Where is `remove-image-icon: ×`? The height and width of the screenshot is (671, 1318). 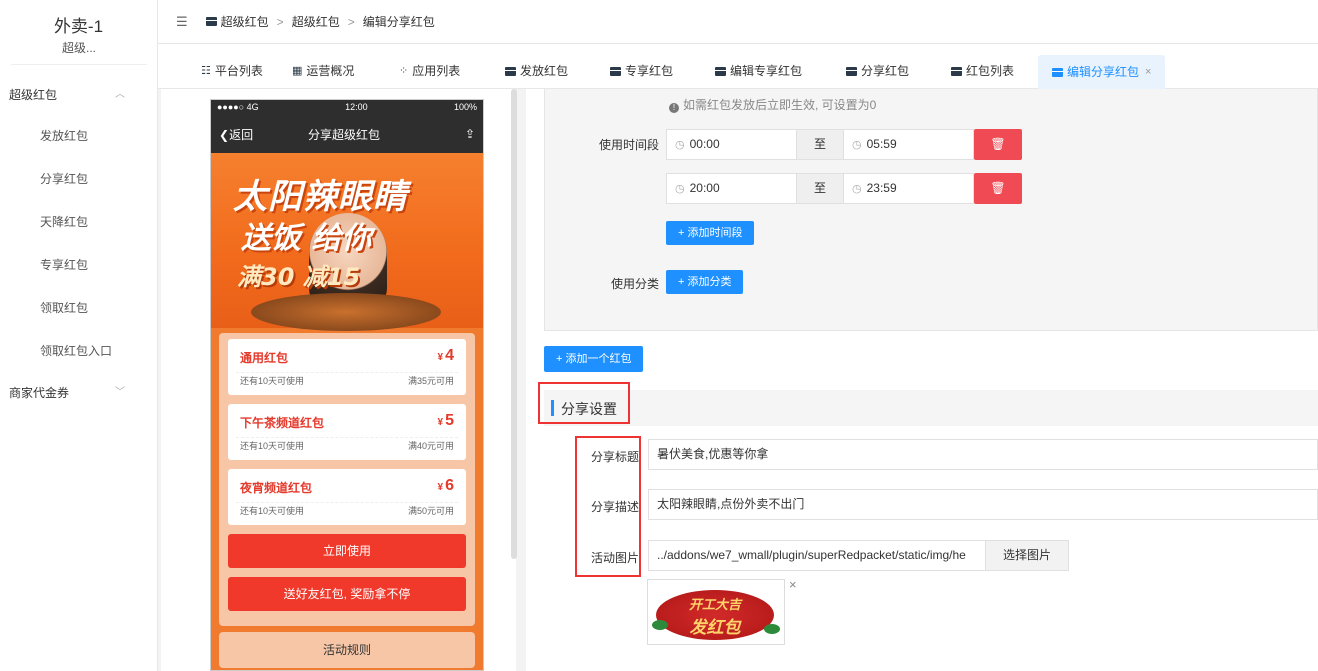 remove-image-icon: × is located at coordinates (793, 584).